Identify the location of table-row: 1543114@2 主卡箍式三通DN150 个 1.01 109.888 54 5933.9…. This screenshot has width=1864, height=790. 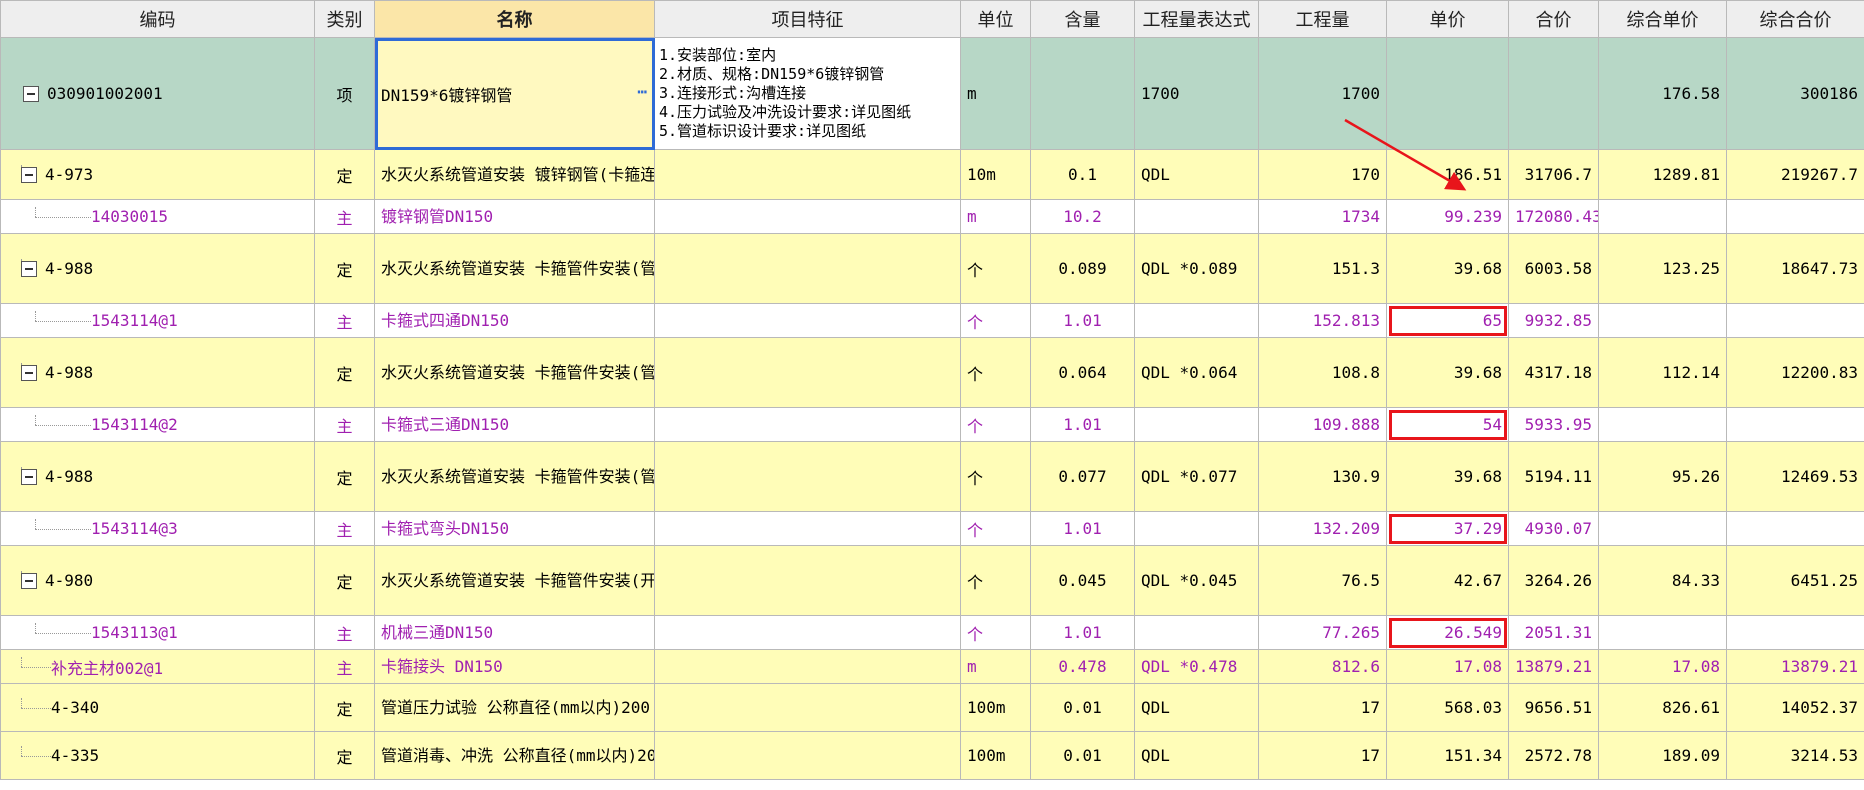
(932, 424).